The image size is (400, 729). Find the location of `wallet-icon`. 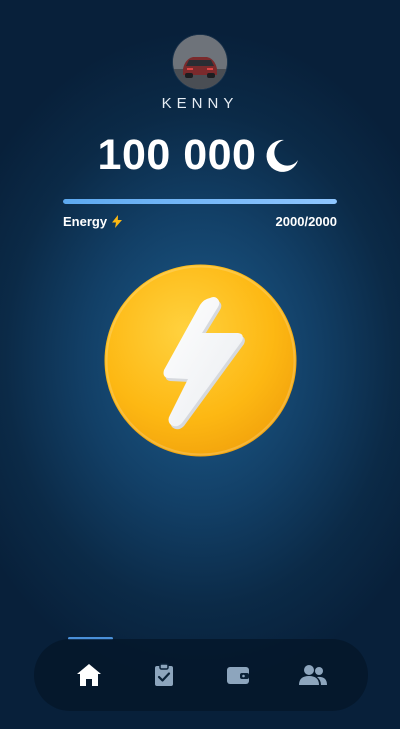

wallet-icon is located at coordinates (238, 675).